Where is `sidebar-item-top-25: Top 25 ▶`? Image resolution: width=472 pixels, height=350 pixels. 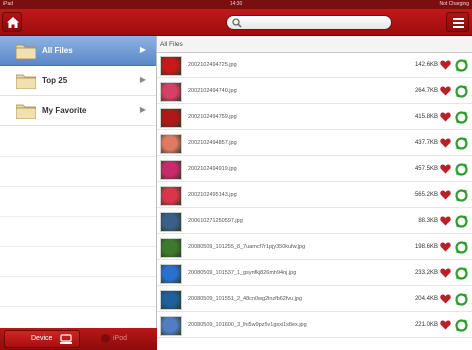
sidebar-item-top-25: Top 25 ▶ is located at coordinates (78, 81).